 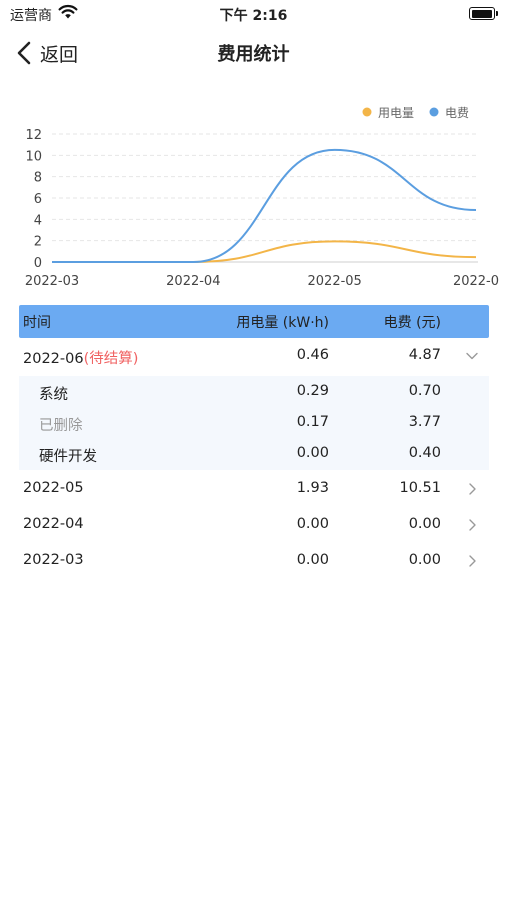 I want to click on pending-status: (待结算), so click(x=111, y=359).